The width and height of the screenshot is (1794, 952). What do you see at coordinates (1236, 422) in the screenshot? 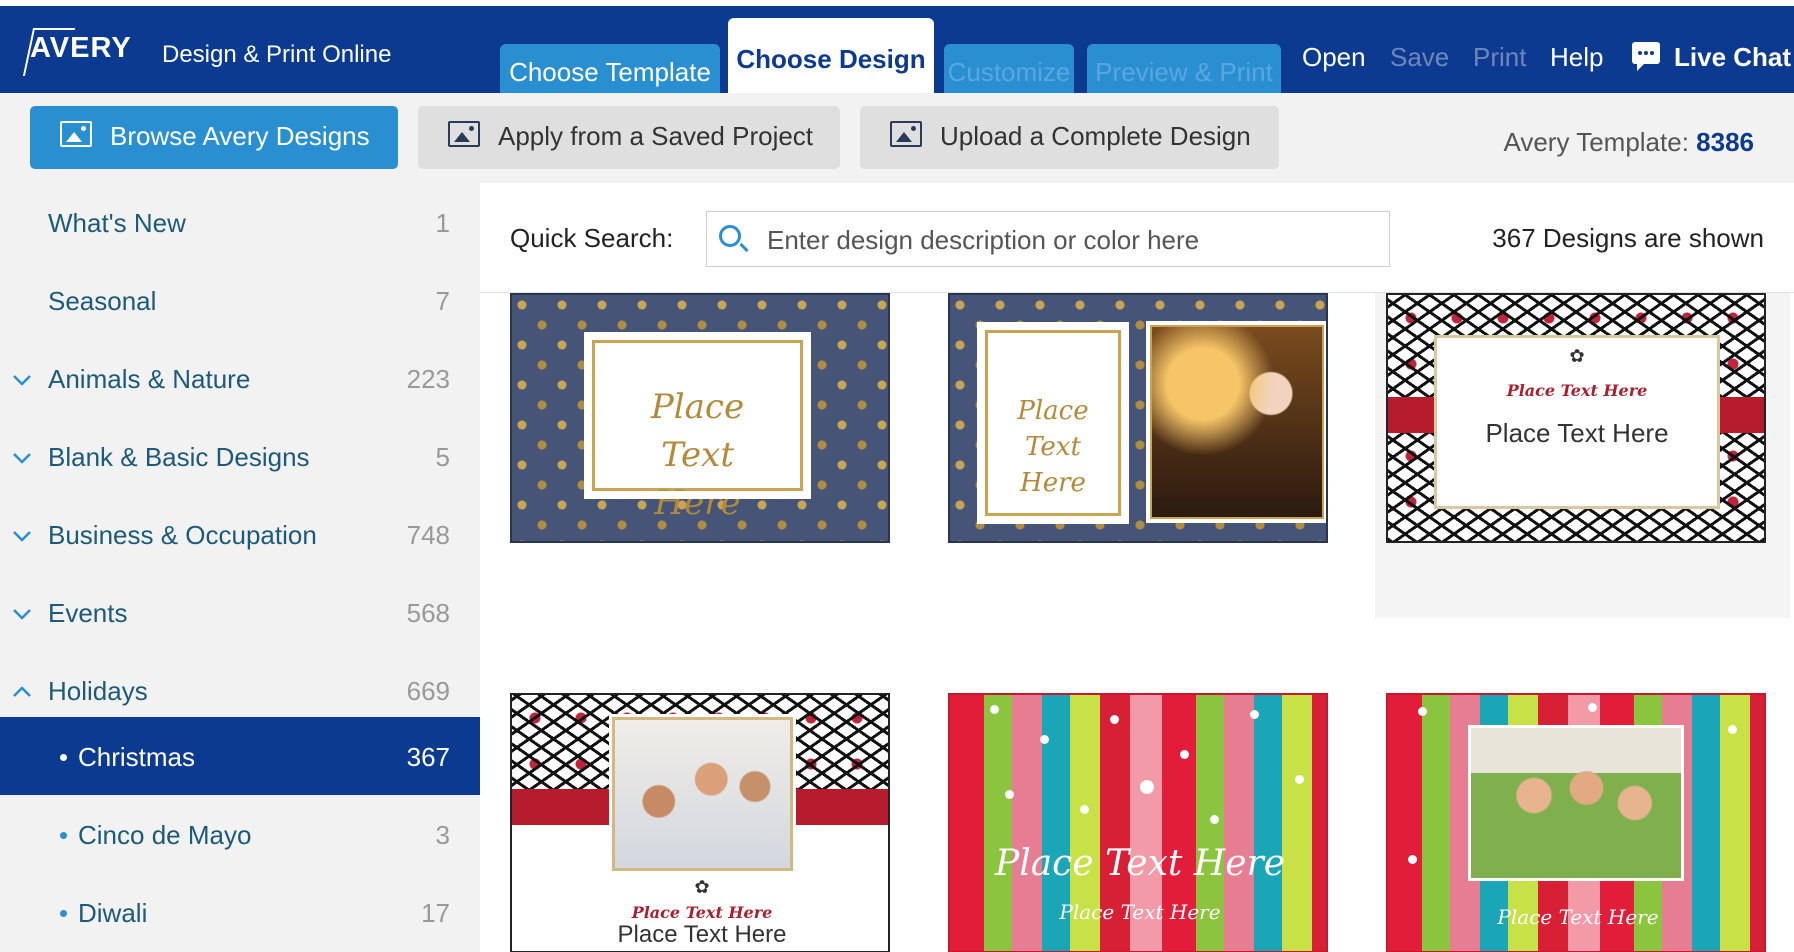
I see `couple-photo` at bounding box center [1236, 422].